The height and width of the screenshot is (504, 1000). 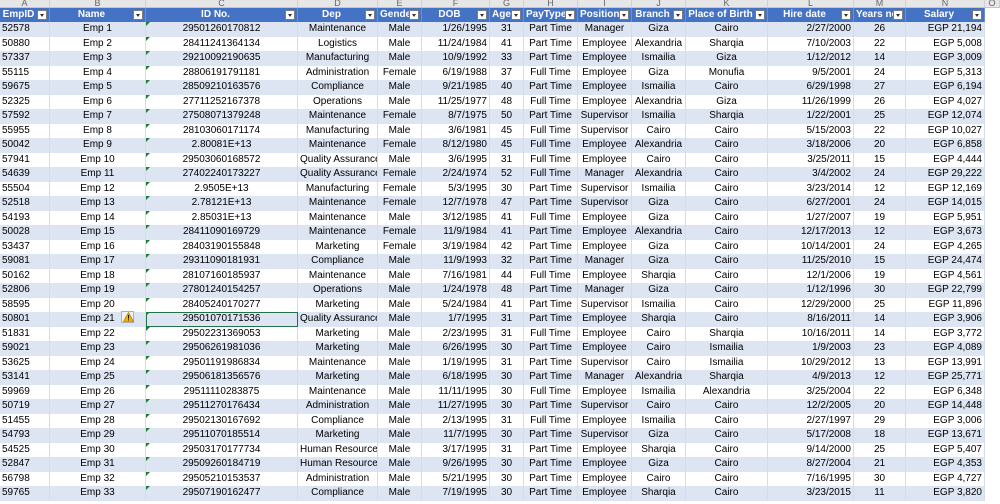 What do you see at coordinates (880, 72) in the screenshot?
I see `cell-years-no: 24` at bounding box center [880, 72].